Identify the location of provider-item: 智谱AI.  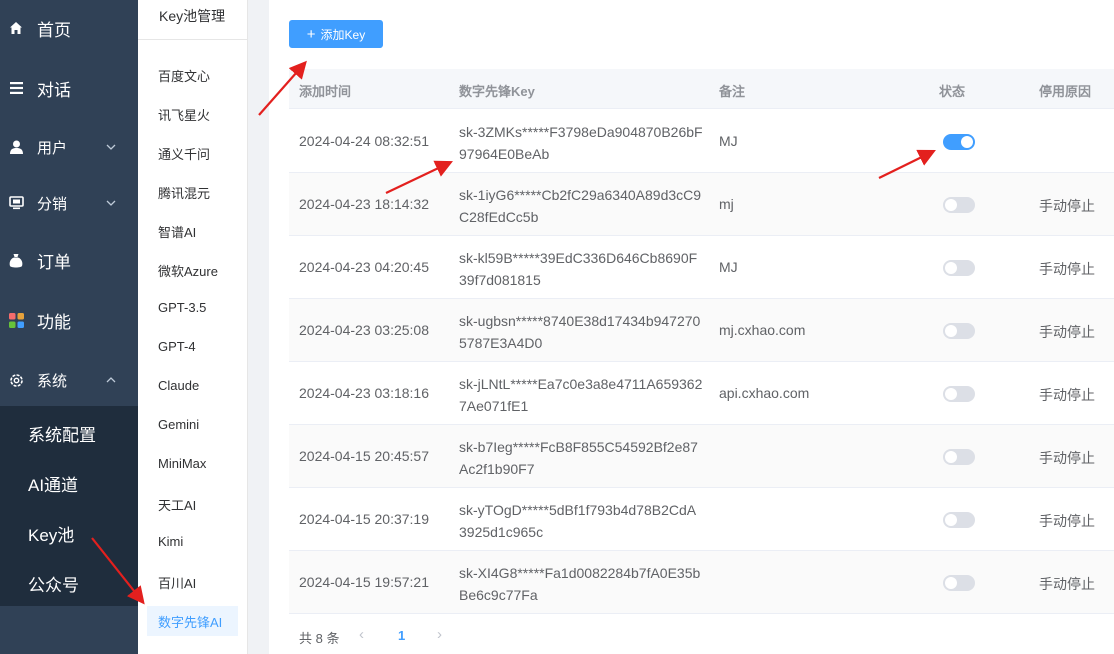
(177, 231).